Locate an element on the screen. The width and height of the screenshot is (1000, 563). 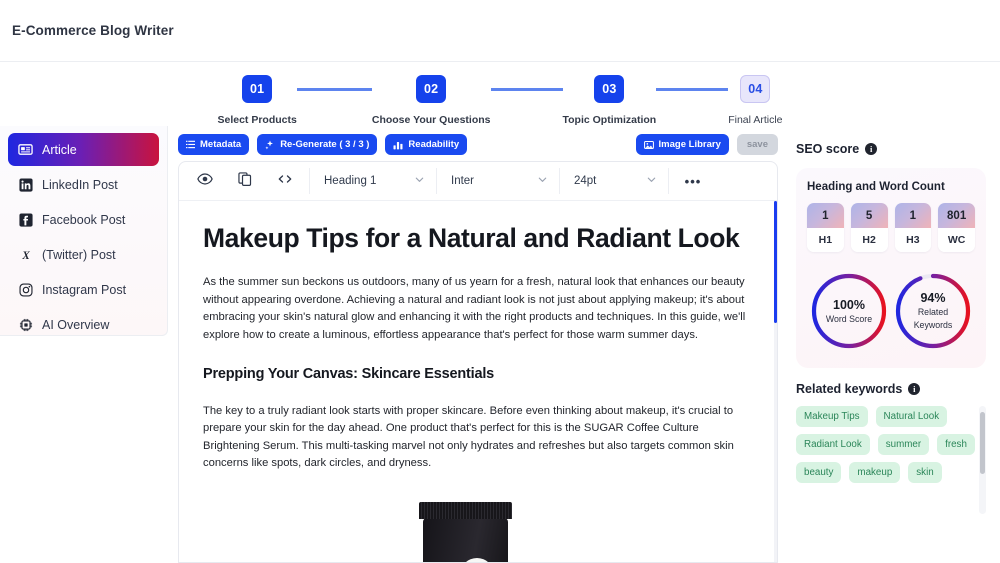
sidebar-item-twitter-post: X (Twitter) Post is located at coordinates (83, 254).